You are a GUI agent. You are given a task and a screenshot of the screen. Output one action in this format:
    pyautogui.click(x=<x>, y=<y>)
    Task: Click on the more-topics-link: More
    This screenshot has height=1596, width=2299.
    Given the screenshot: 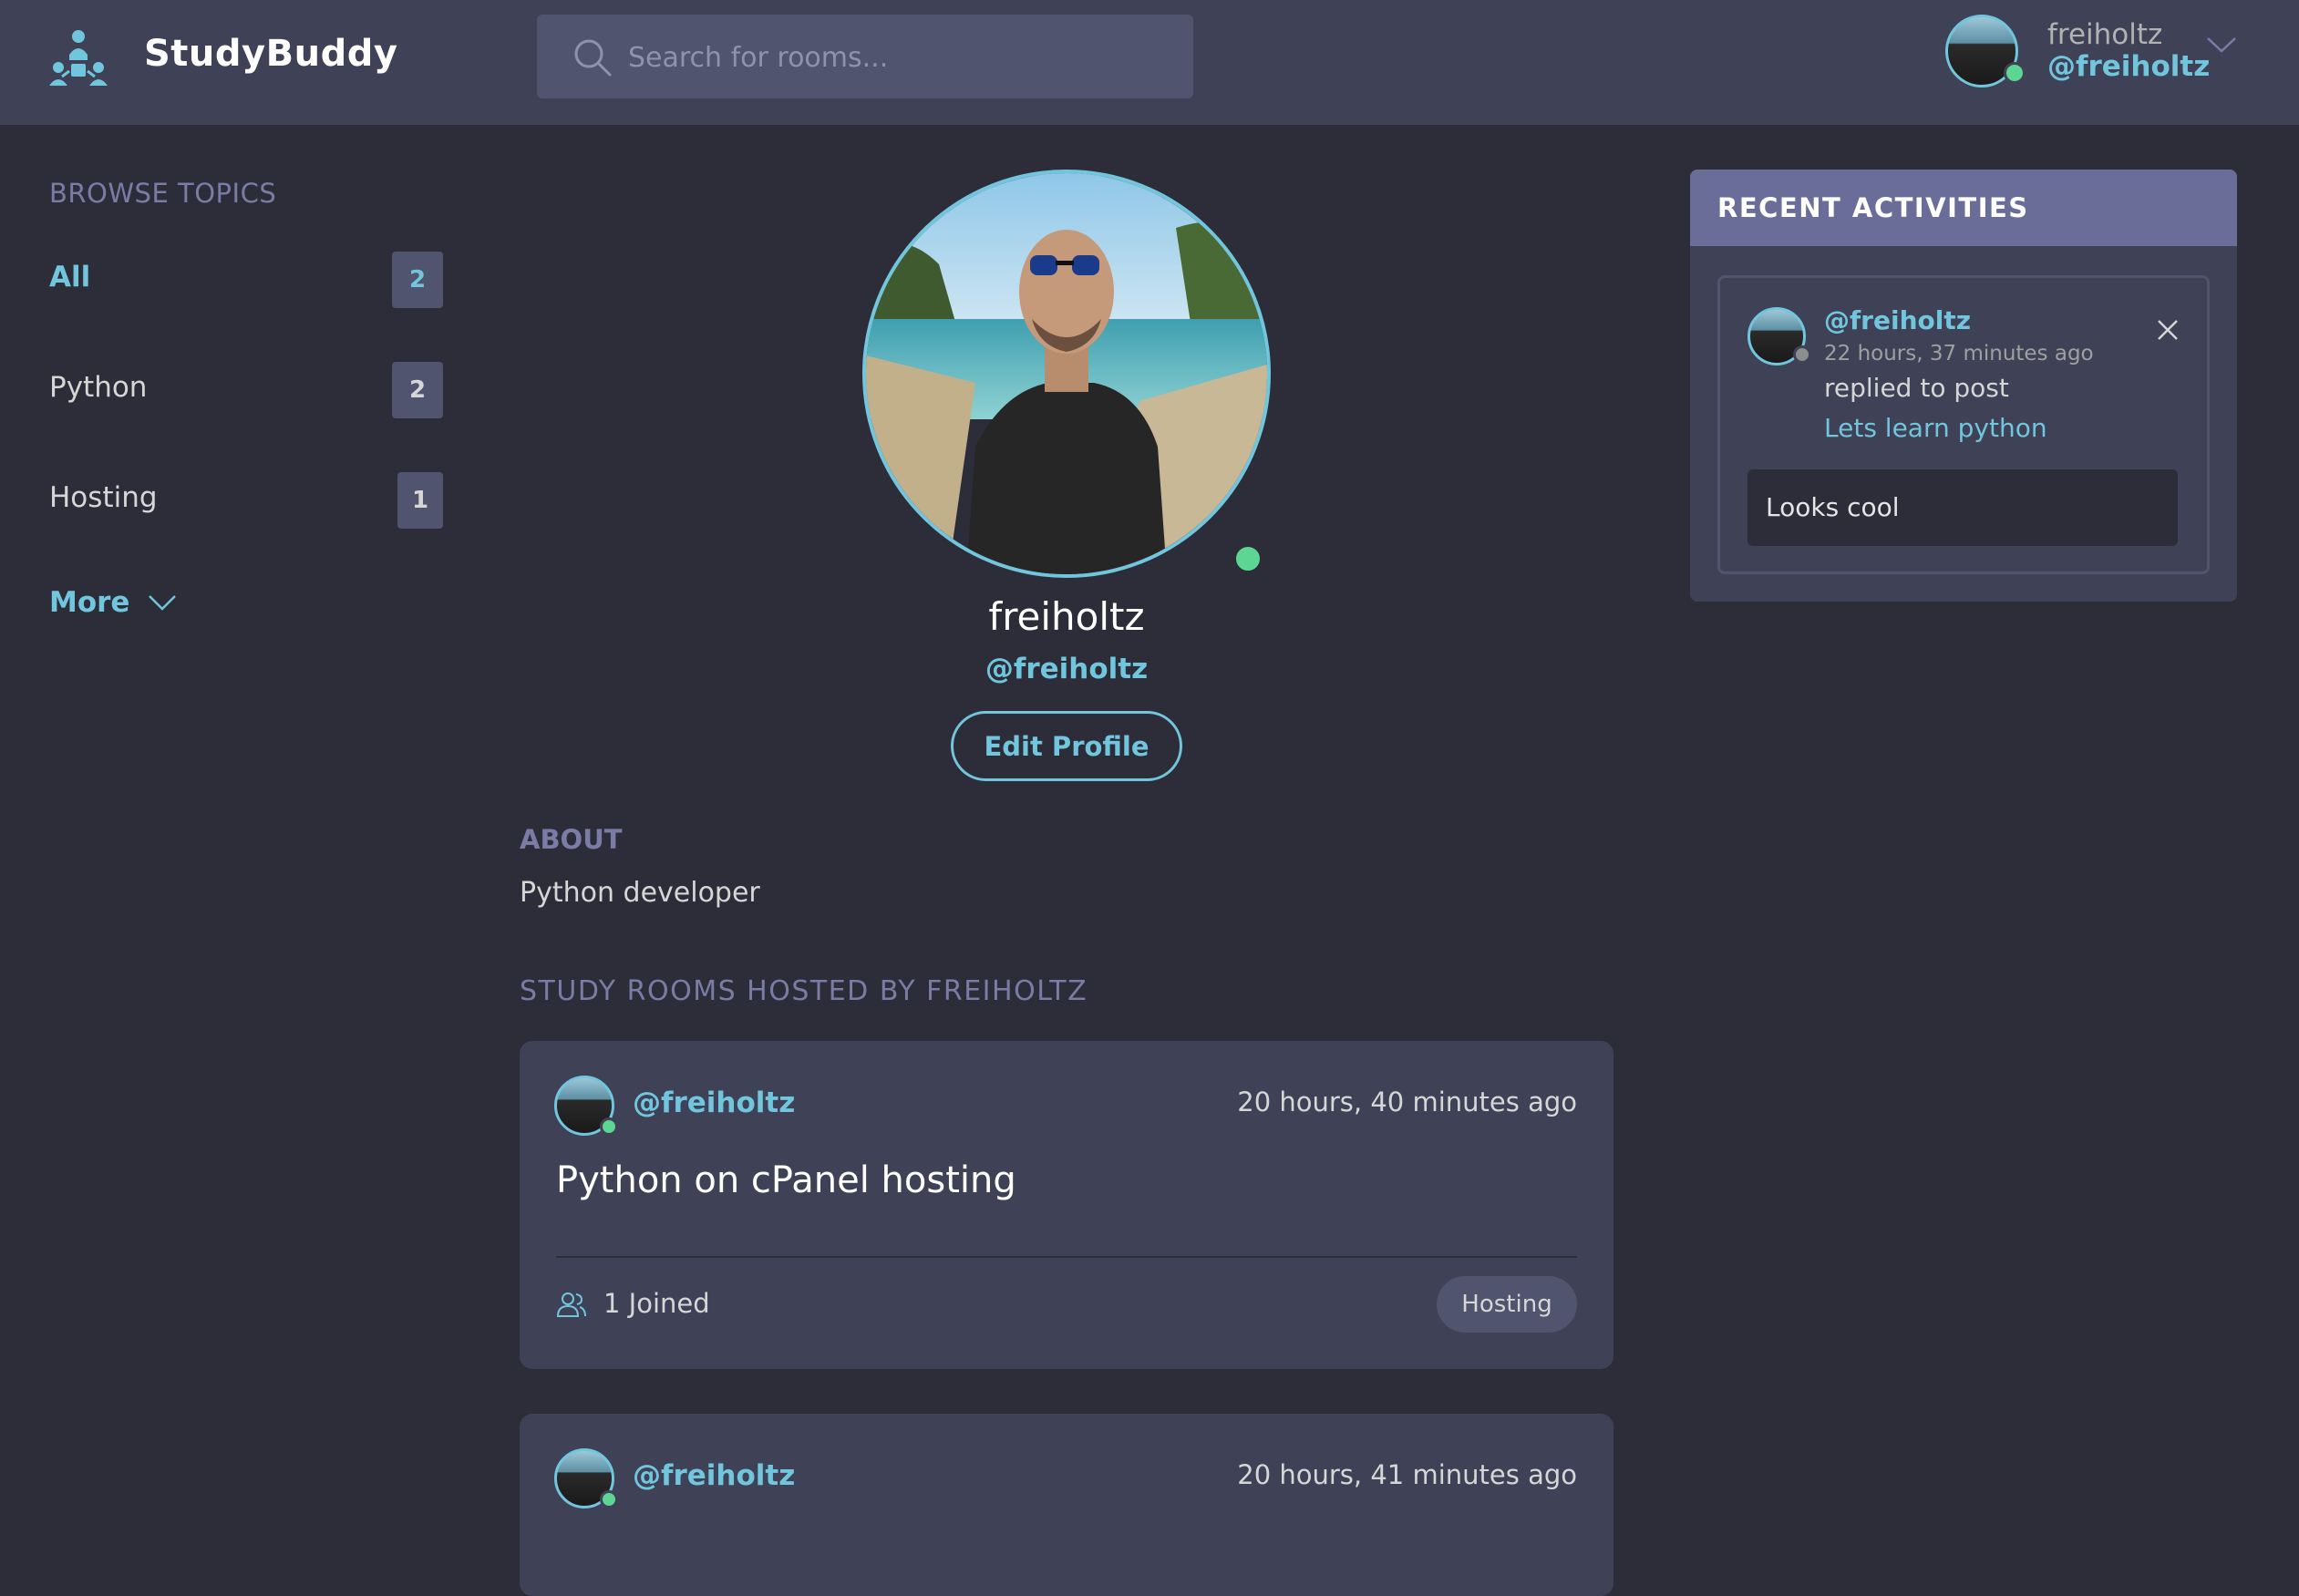 What is the action you would take?
    pyautogui.click(x=113, y=602)
    